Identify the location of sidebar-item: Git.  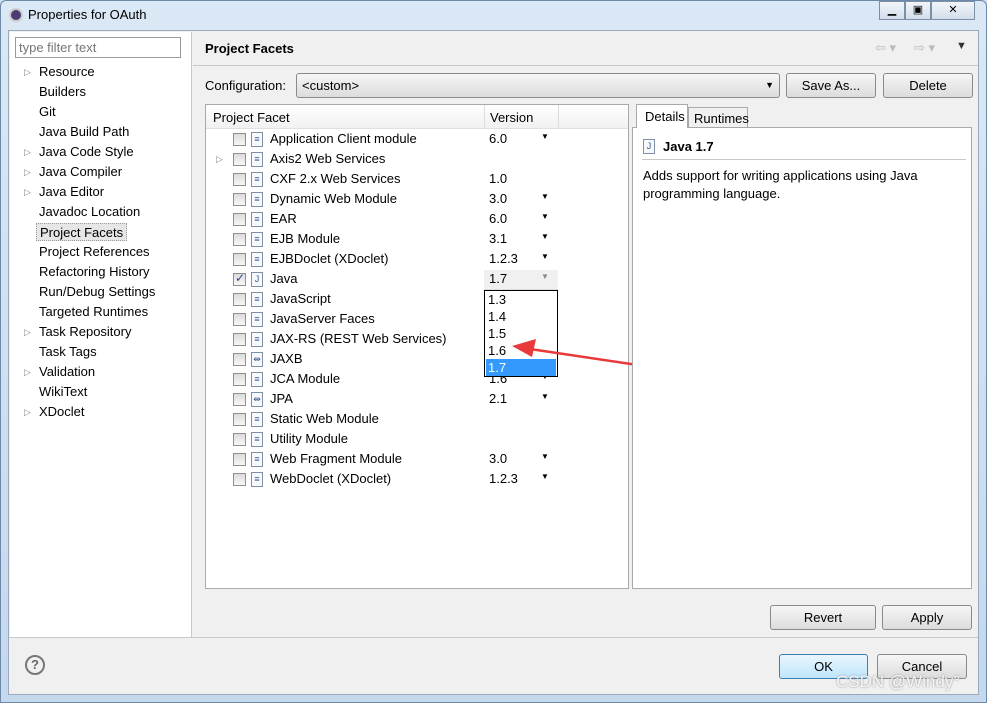
(47, 112).